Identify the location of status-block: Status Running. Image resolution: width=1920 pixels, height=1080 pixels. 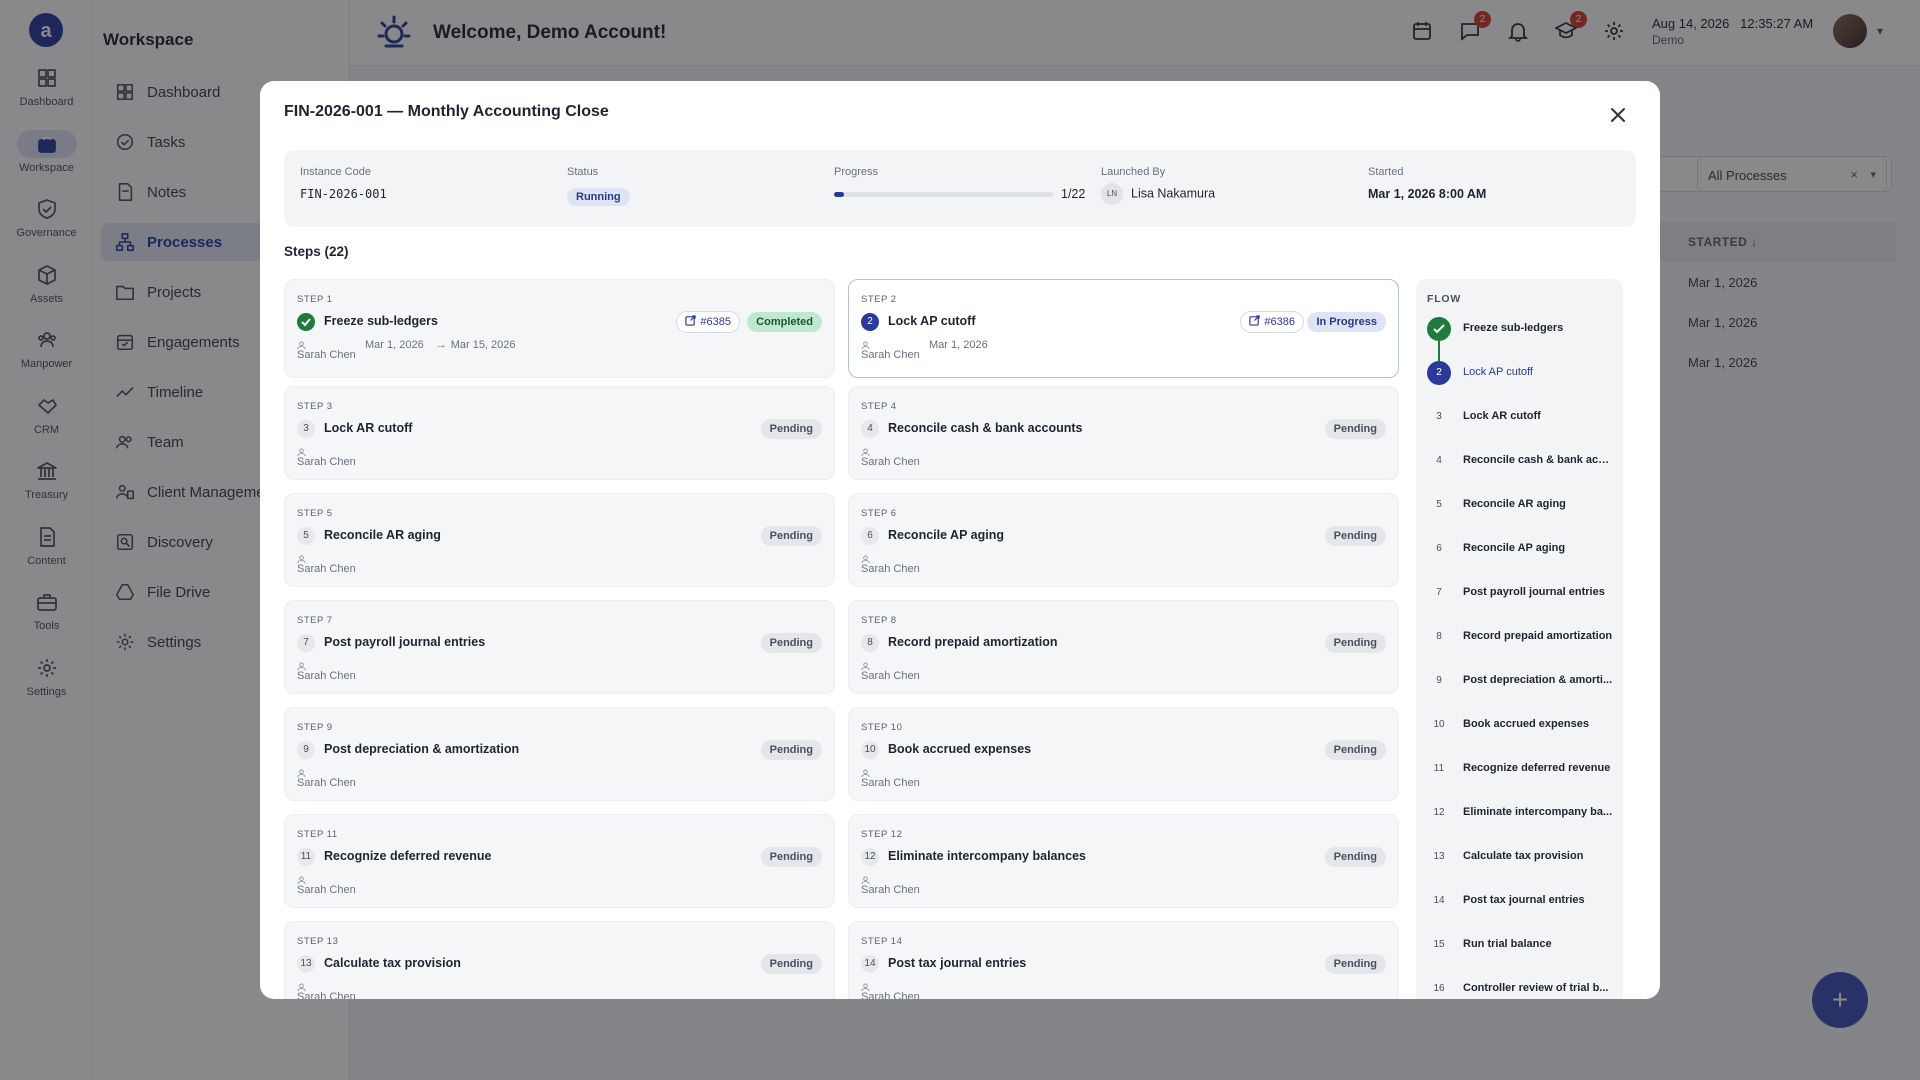
(598, 186).